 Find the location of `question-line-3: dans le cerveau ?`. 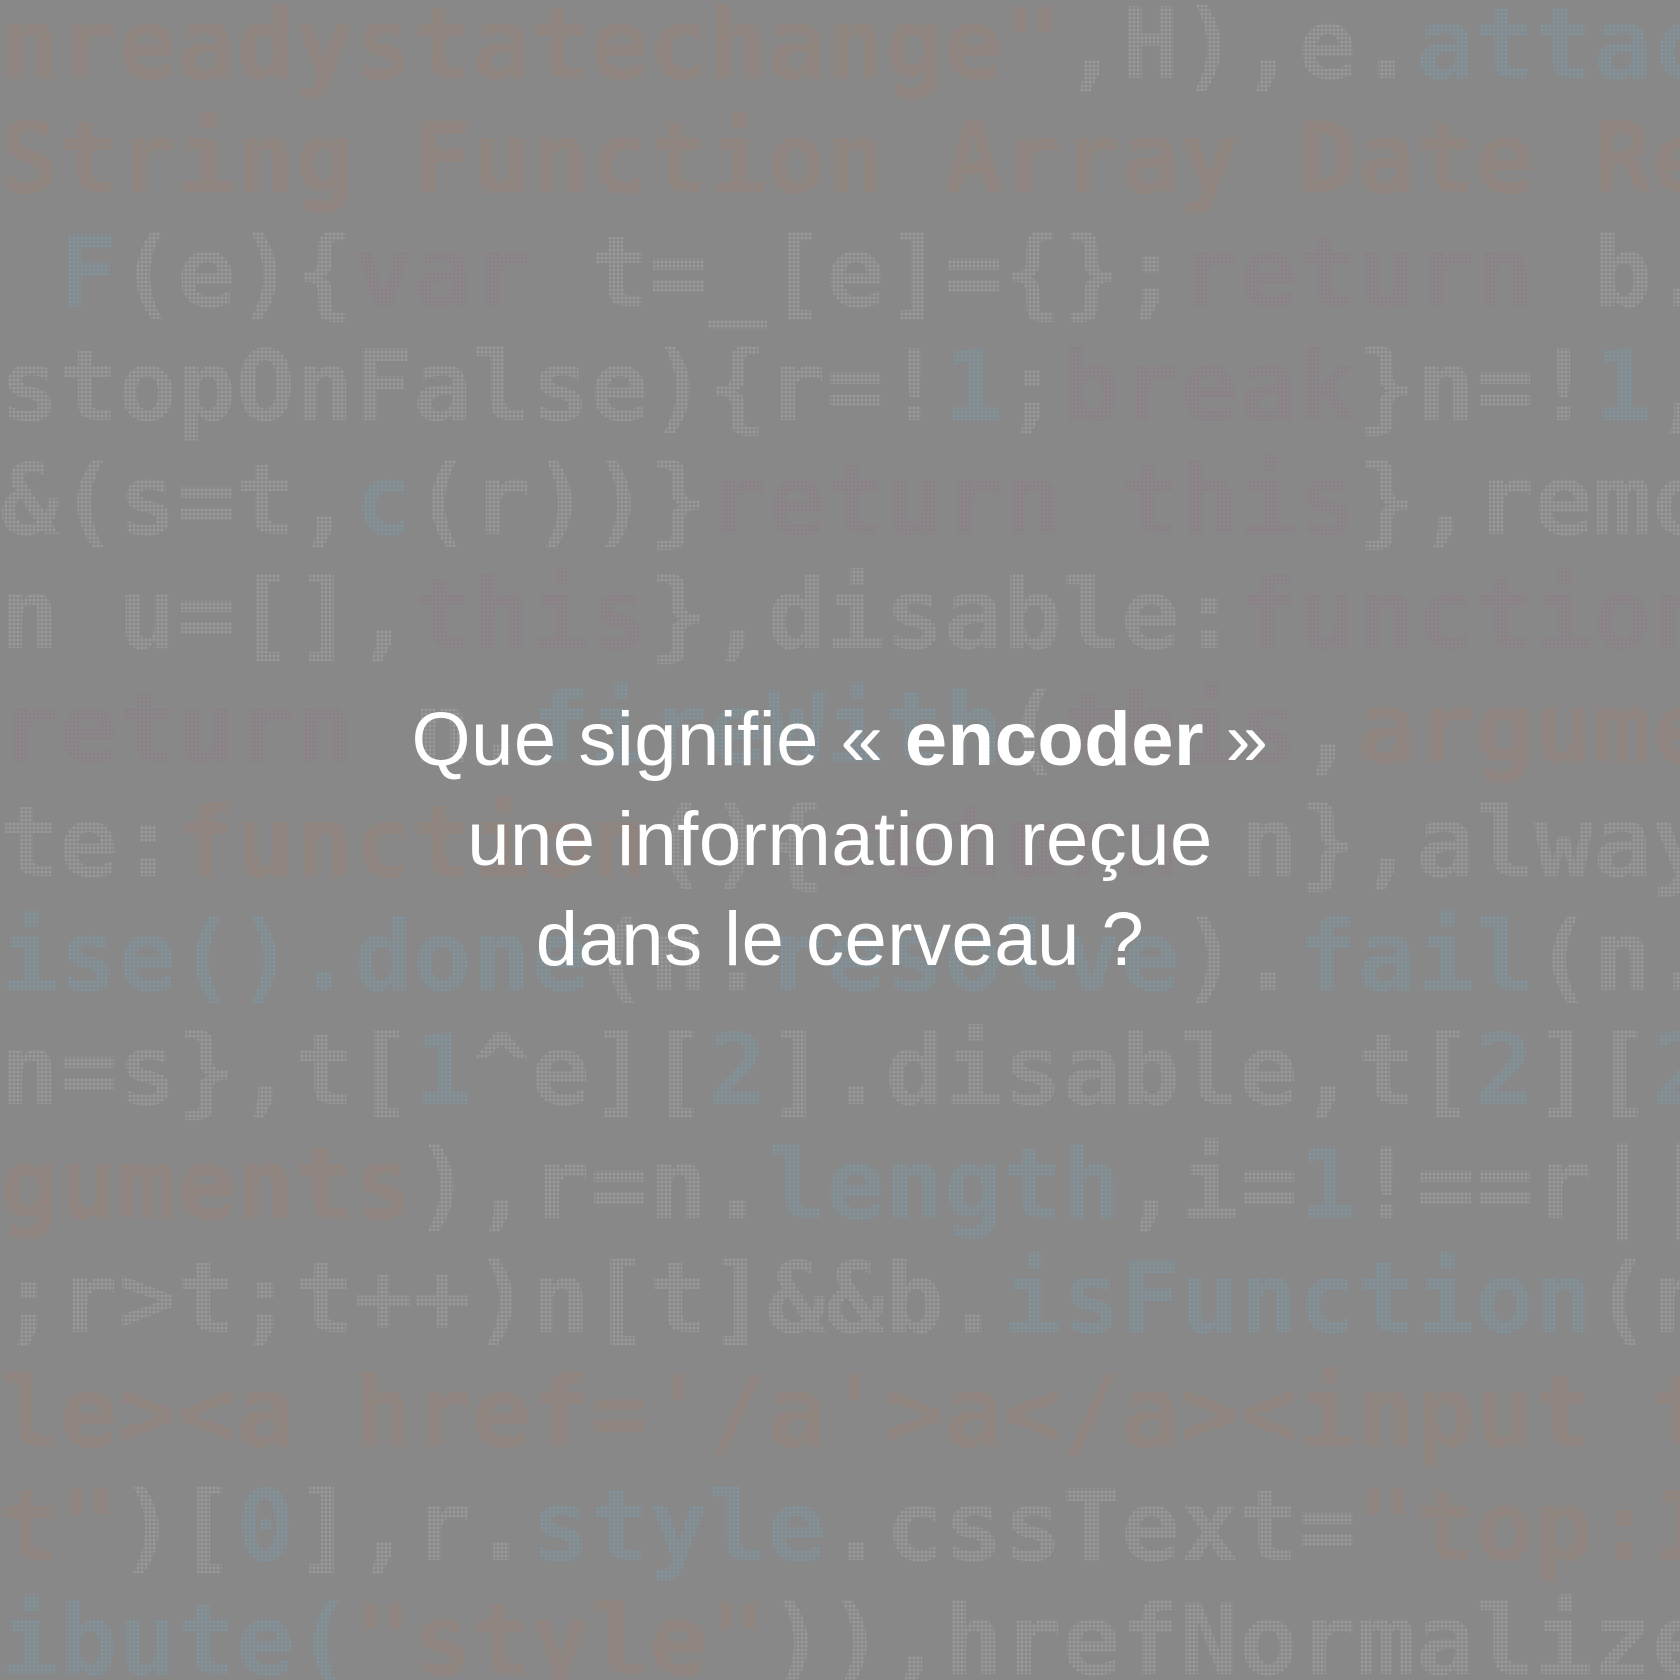

question-line-3: dans le cerveau ? is located at coordinates (840, 939).